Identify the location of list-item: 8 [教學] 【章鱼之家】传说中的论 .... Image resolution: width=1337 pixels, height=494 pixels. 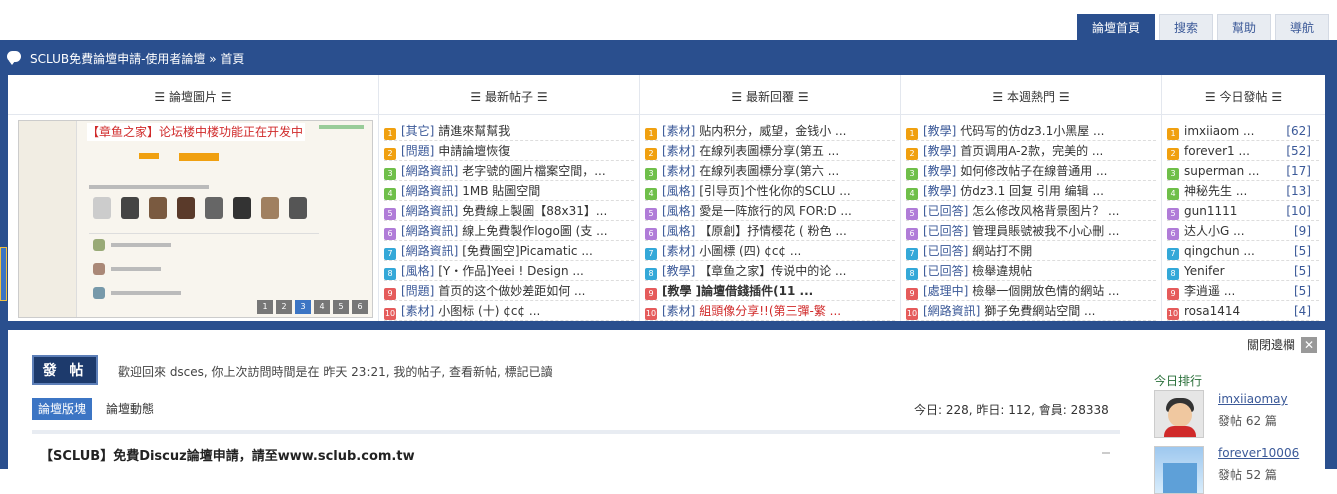
(770, 271).